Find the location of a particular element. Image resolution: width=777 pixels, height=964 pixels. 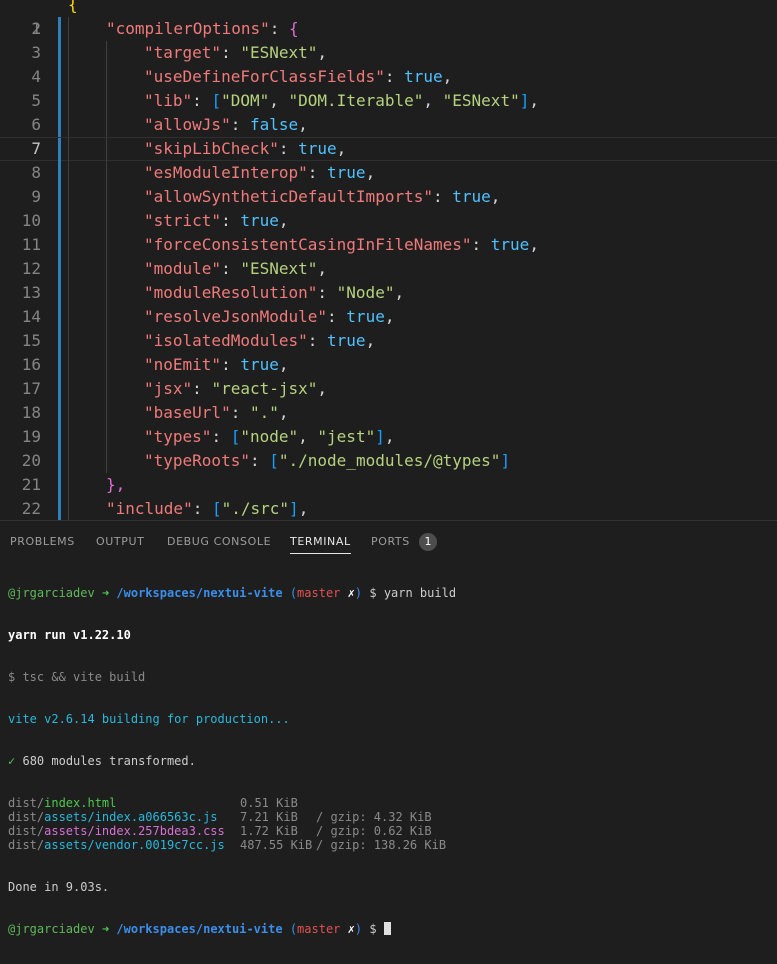

line-number: 19 is located at coordinates (31, 436).